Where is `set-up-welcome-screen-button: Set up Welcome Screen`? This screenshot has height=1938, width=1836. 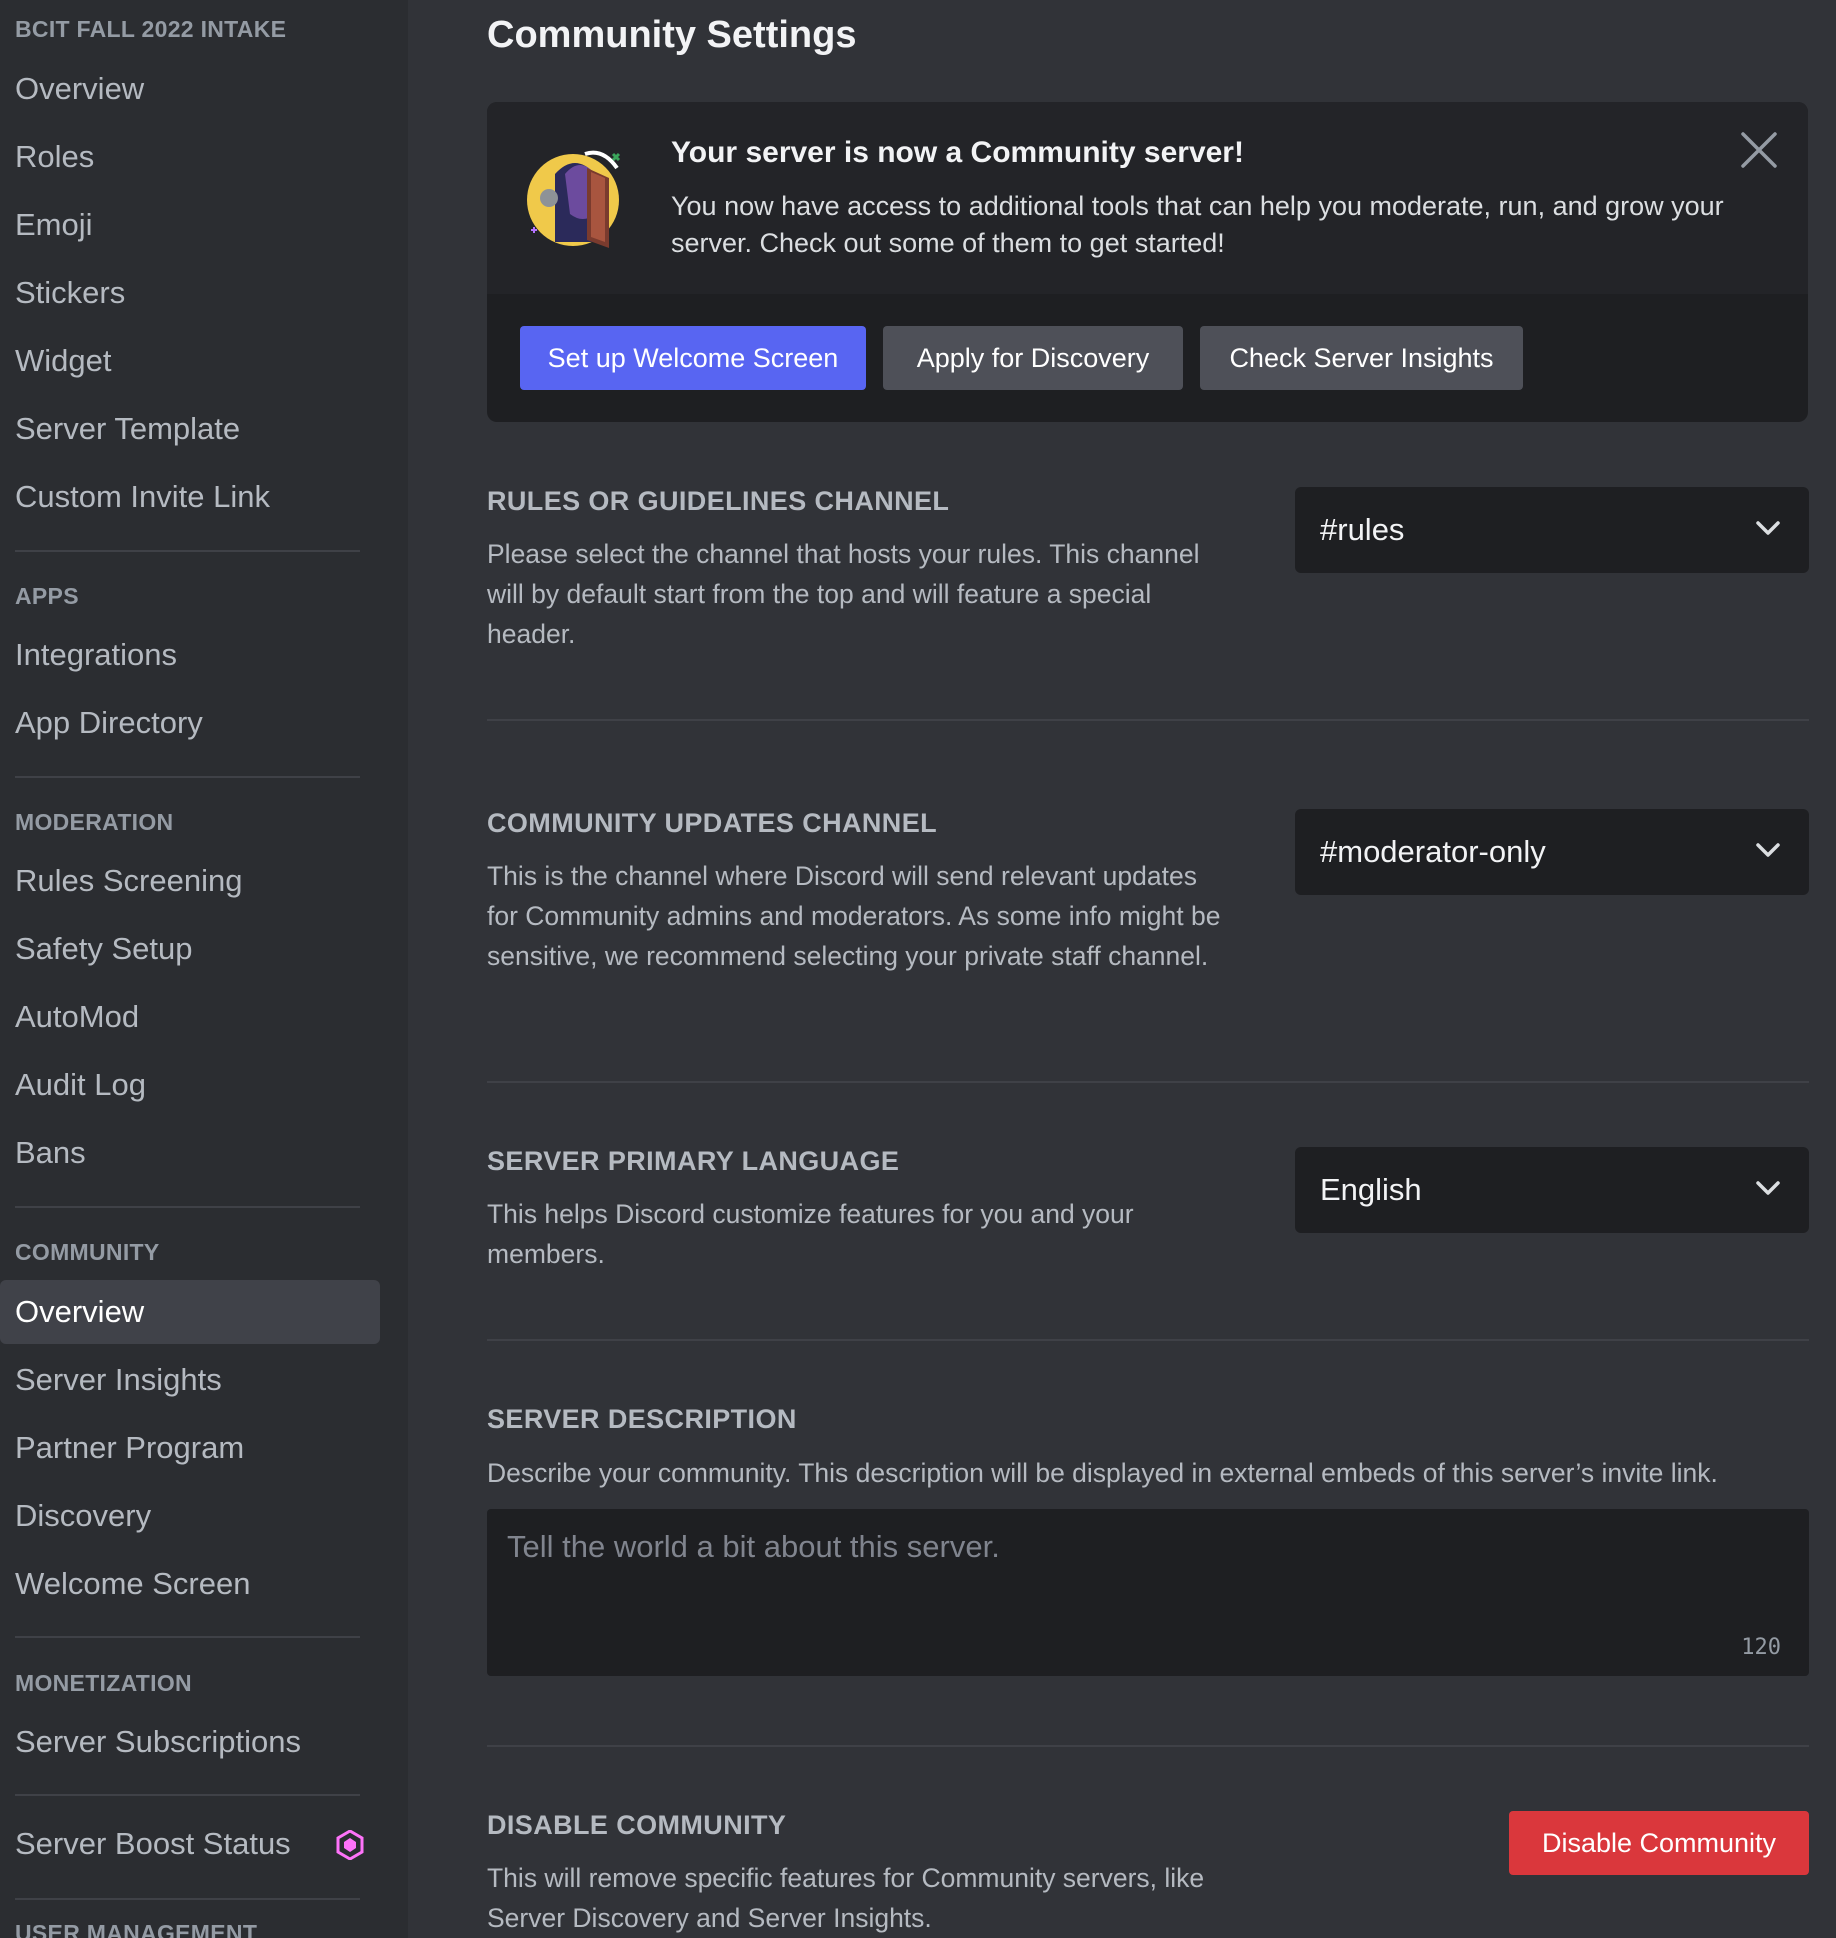
set-up-welcome-screen-button: Set up Welcome Screen is located at coordinates (693, 358).